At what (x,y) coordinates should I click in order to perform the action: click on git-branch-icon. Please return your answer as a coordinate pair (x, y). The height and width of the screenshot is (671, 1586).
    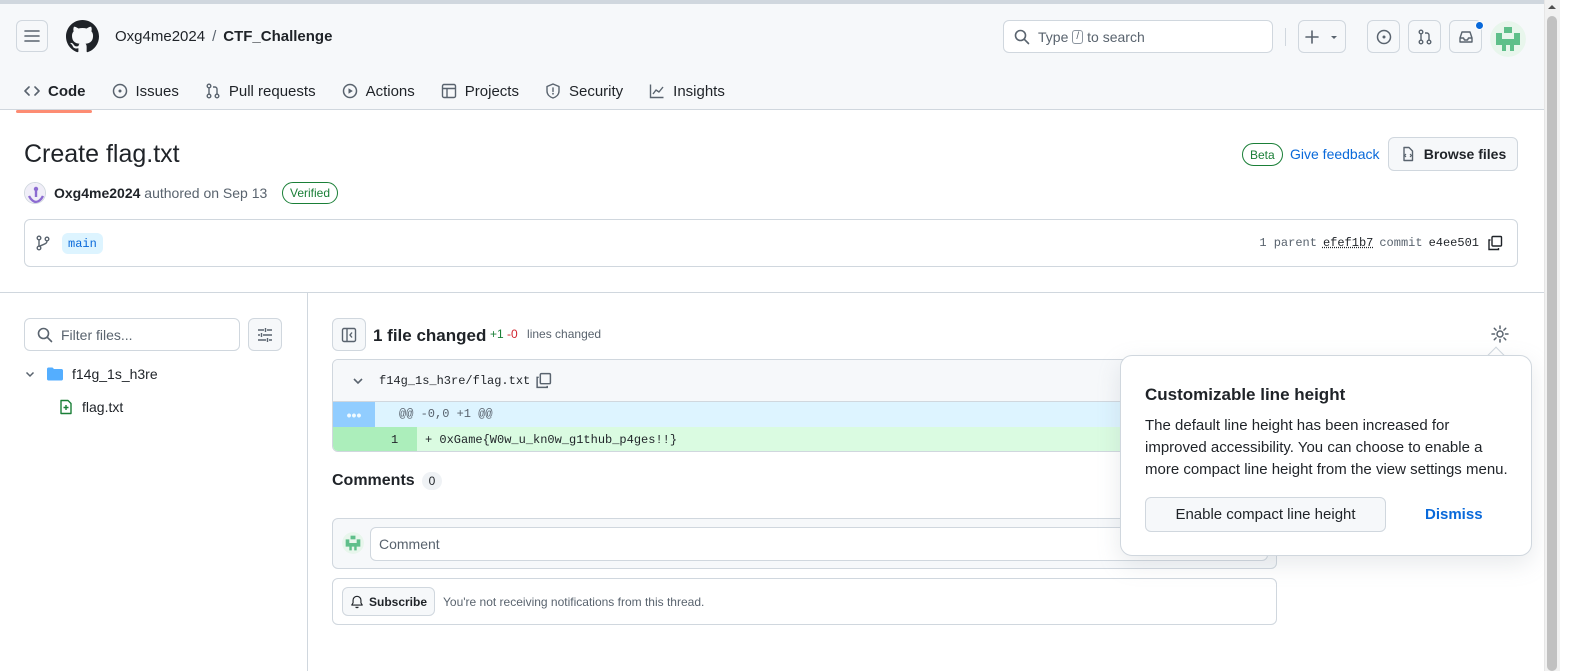
    Looking at the image, I should click on (43, 243).